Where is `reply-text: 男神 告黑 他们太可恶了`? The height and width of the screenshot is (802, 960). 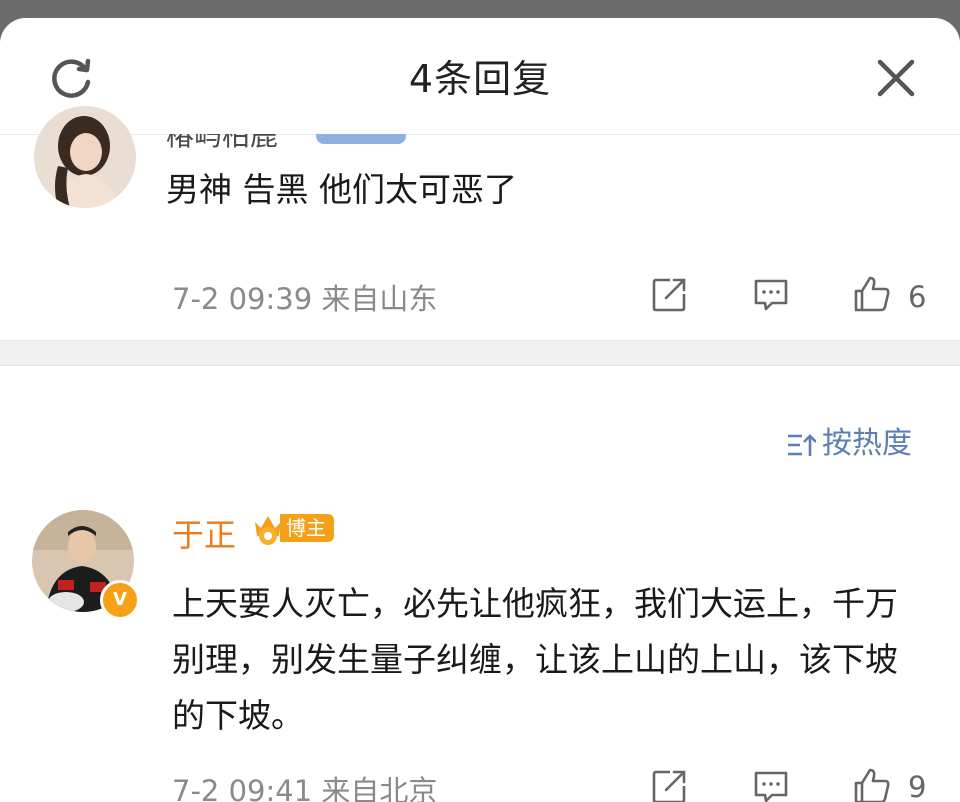
reply-text: 男神 告黑 他们太可恶了 is located at coordinates (341, 189).